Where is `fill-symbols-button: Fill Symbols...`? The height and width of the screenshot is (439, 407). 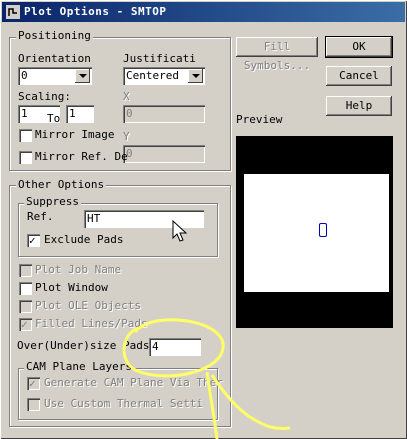
fill-symbols-button: Fill Symbols... is located at coordinates (277, 54).